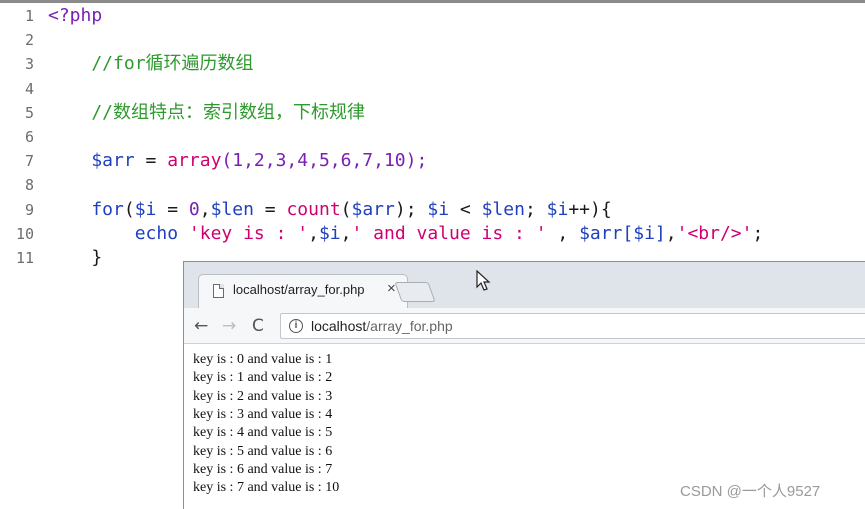 The image size is (865, 509). Describe the element at coordinates (750, 491) in the screenshot. I see `watermark: CSDN @一个人9527` at that location.